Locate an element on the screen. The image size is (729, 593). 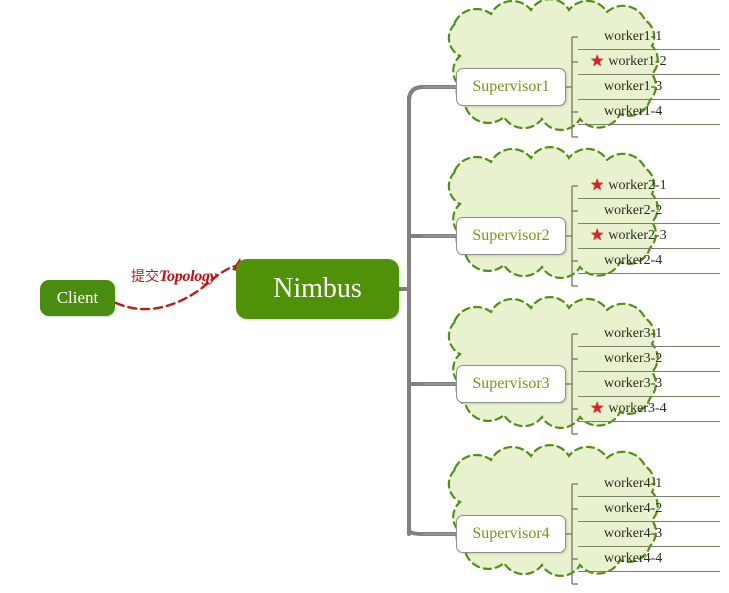
node-client-label: Client is located at coordinates (77, 297).